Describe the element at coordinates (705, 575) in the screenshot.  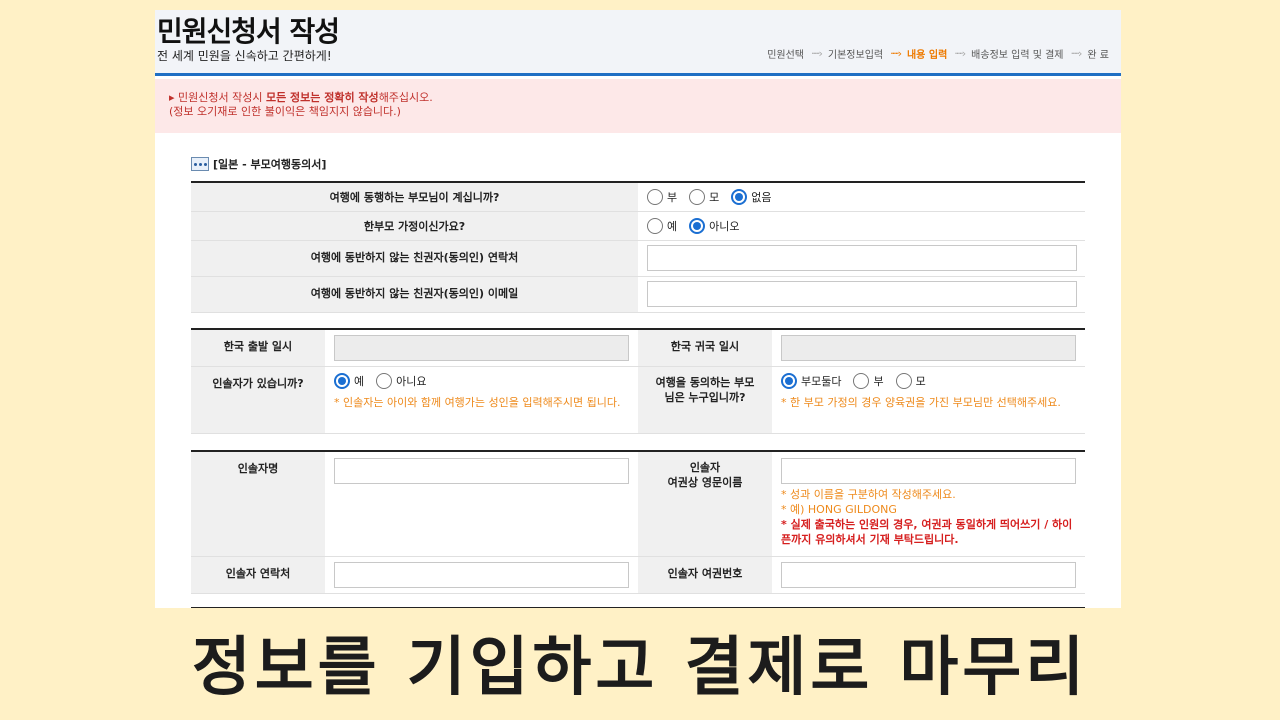
I see `escort-passport-label: 인솔자 여권번호` at that location.